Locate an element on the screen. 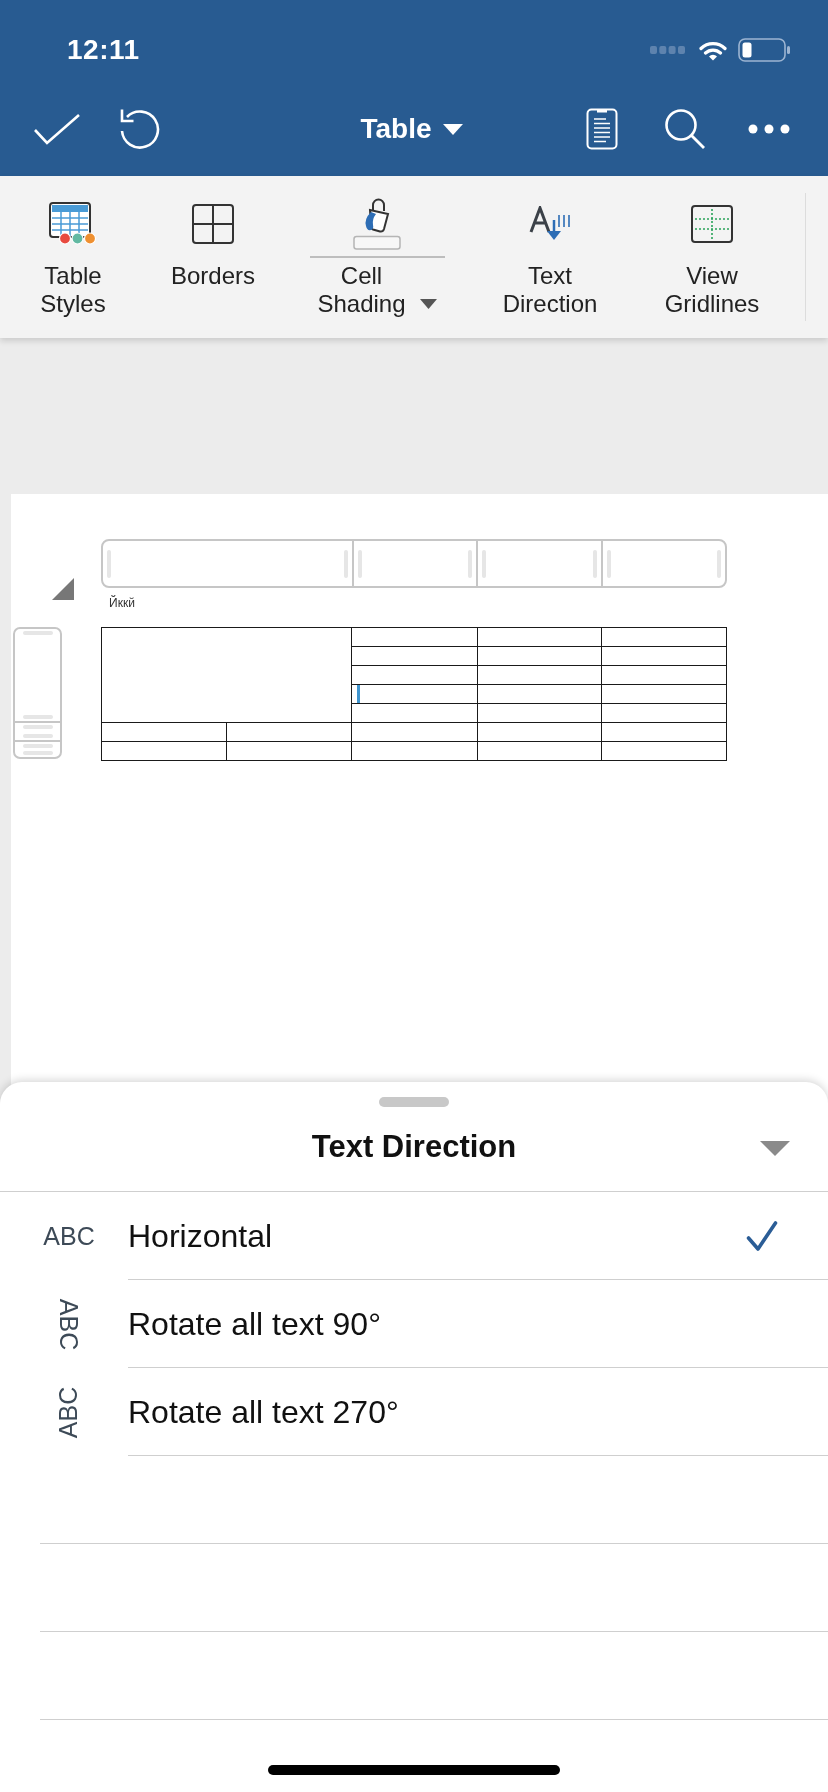  table-label: Йккй is located at coordinates (122, 603).